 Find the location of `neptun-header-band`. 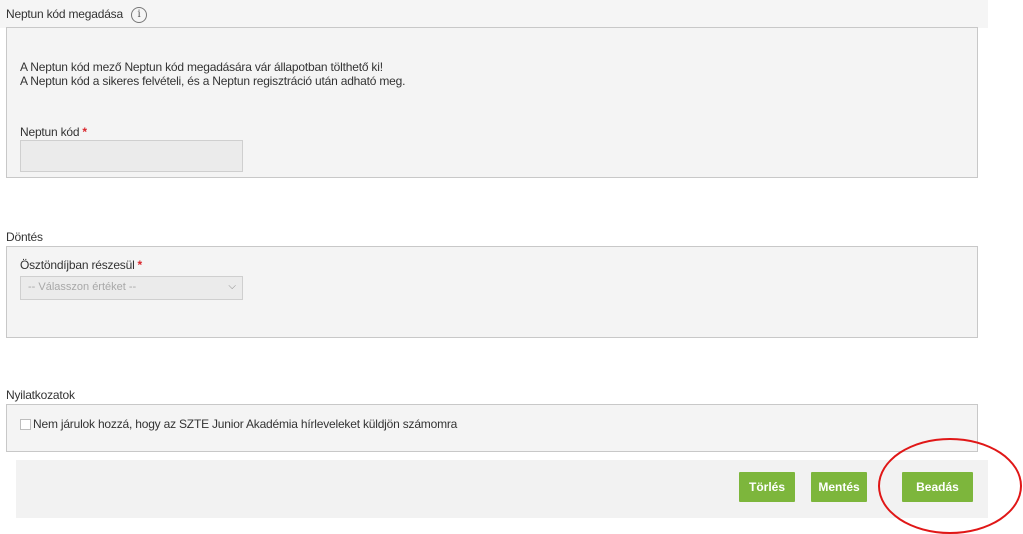

neptun-header-band is located at coordinates (494, 14).